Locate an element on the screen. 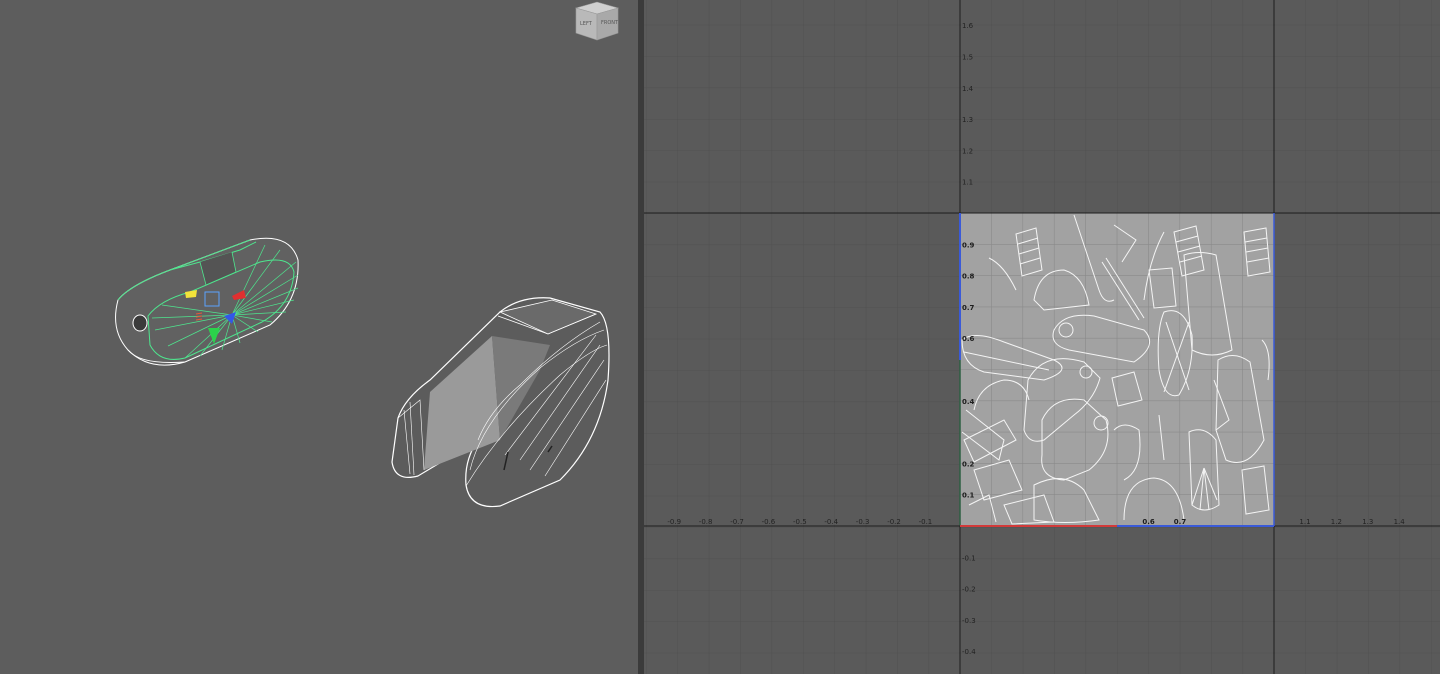 The width and height of the screenshot is (1440, 674). uv-tick-label: 1.5 is located at coordinates (967, 58).